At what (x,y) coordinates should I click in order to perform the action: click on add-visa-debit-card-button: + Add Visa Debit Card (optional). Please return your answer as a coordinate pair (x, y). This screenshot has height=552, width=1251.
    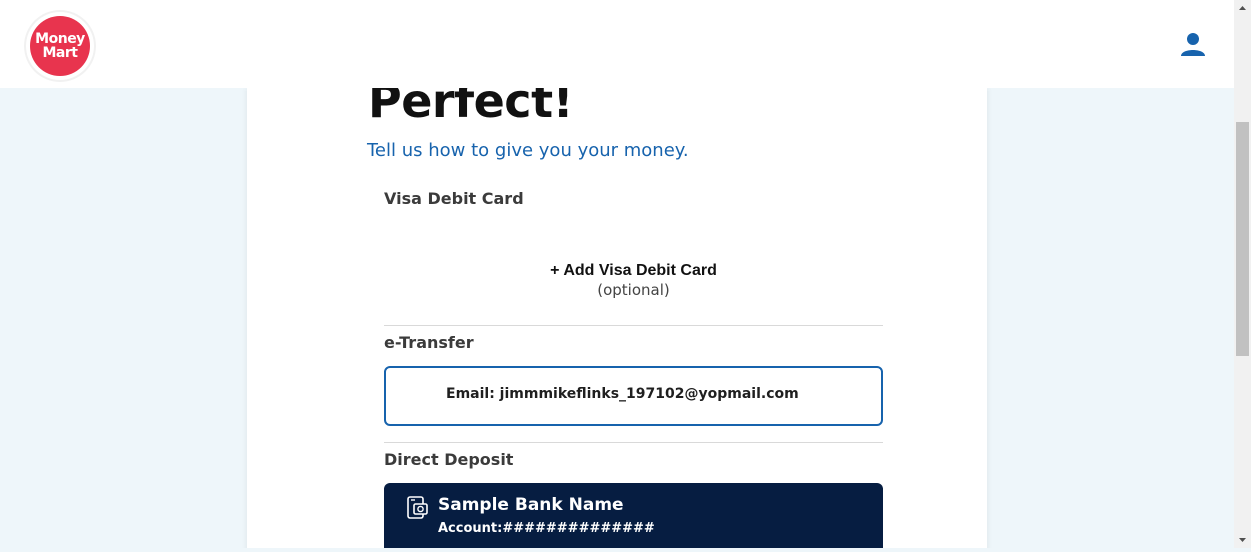
    Looking at the image, I should click on (633, 280).